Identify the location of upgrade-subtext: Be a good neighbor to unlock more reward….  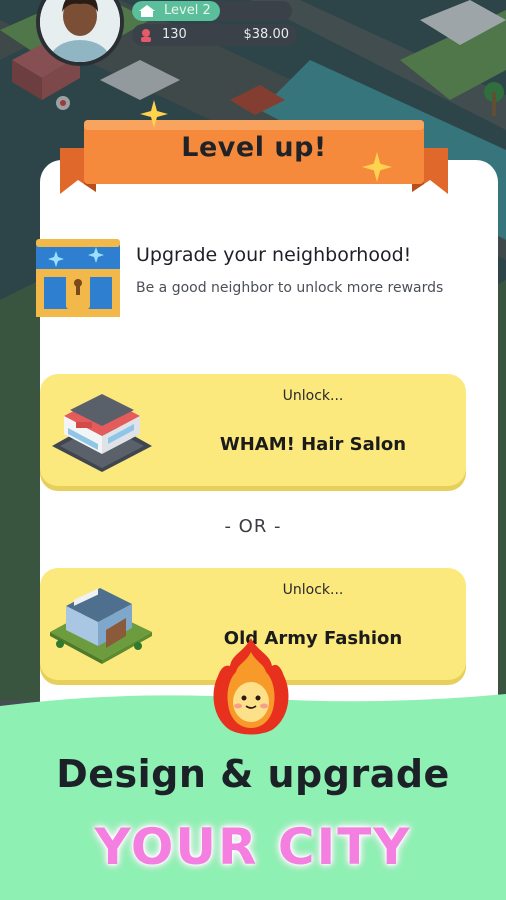
(290, 288).